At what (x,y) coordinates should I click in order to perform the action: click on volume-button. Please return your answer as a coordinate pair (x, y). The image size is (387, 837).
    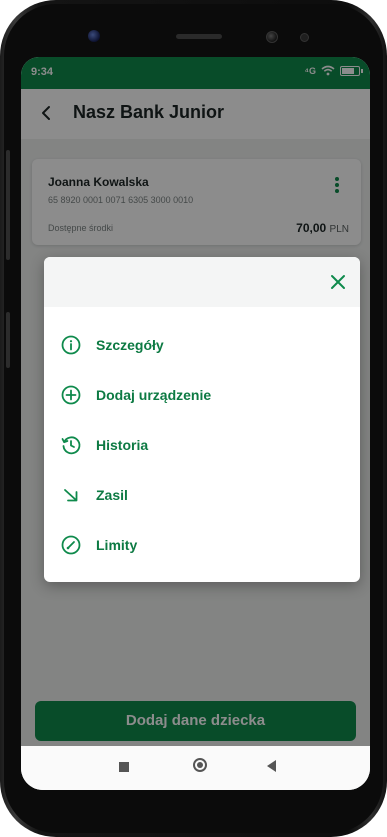
    Looking at the image, I should click on (8, 205).